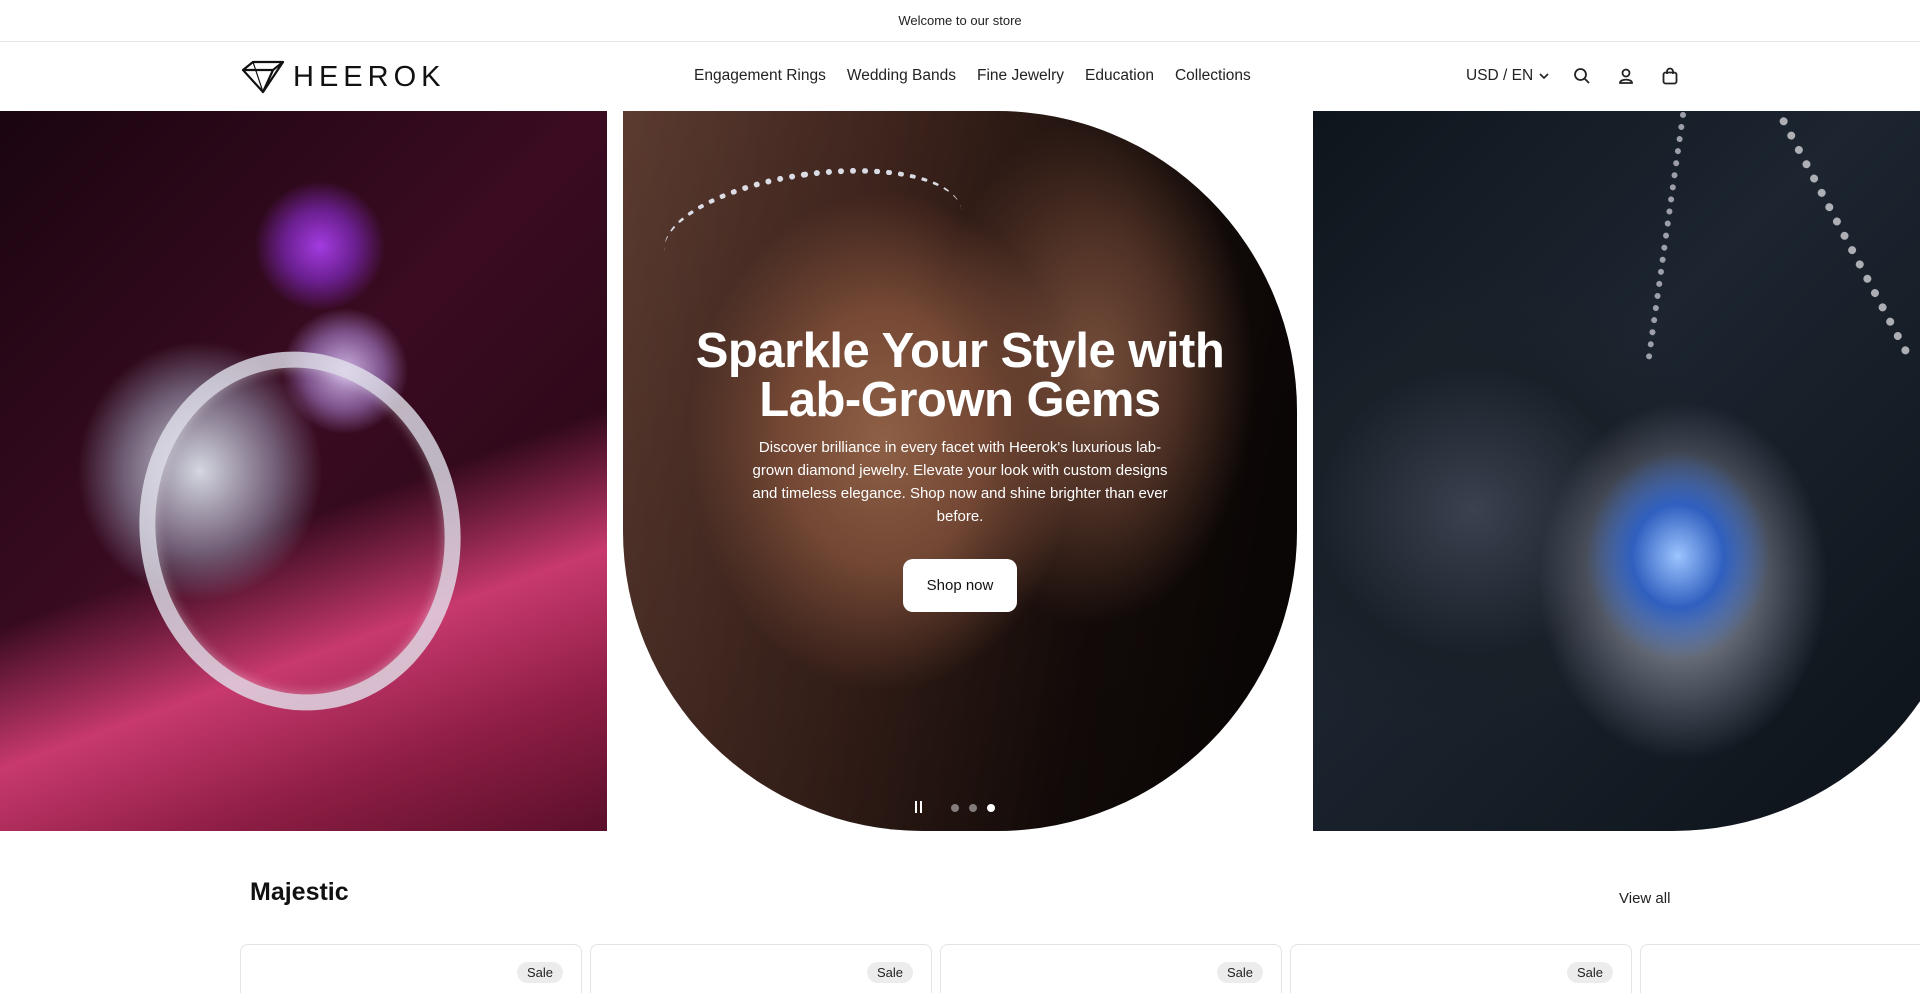  I want to click on search-button, so click(1582, 76).